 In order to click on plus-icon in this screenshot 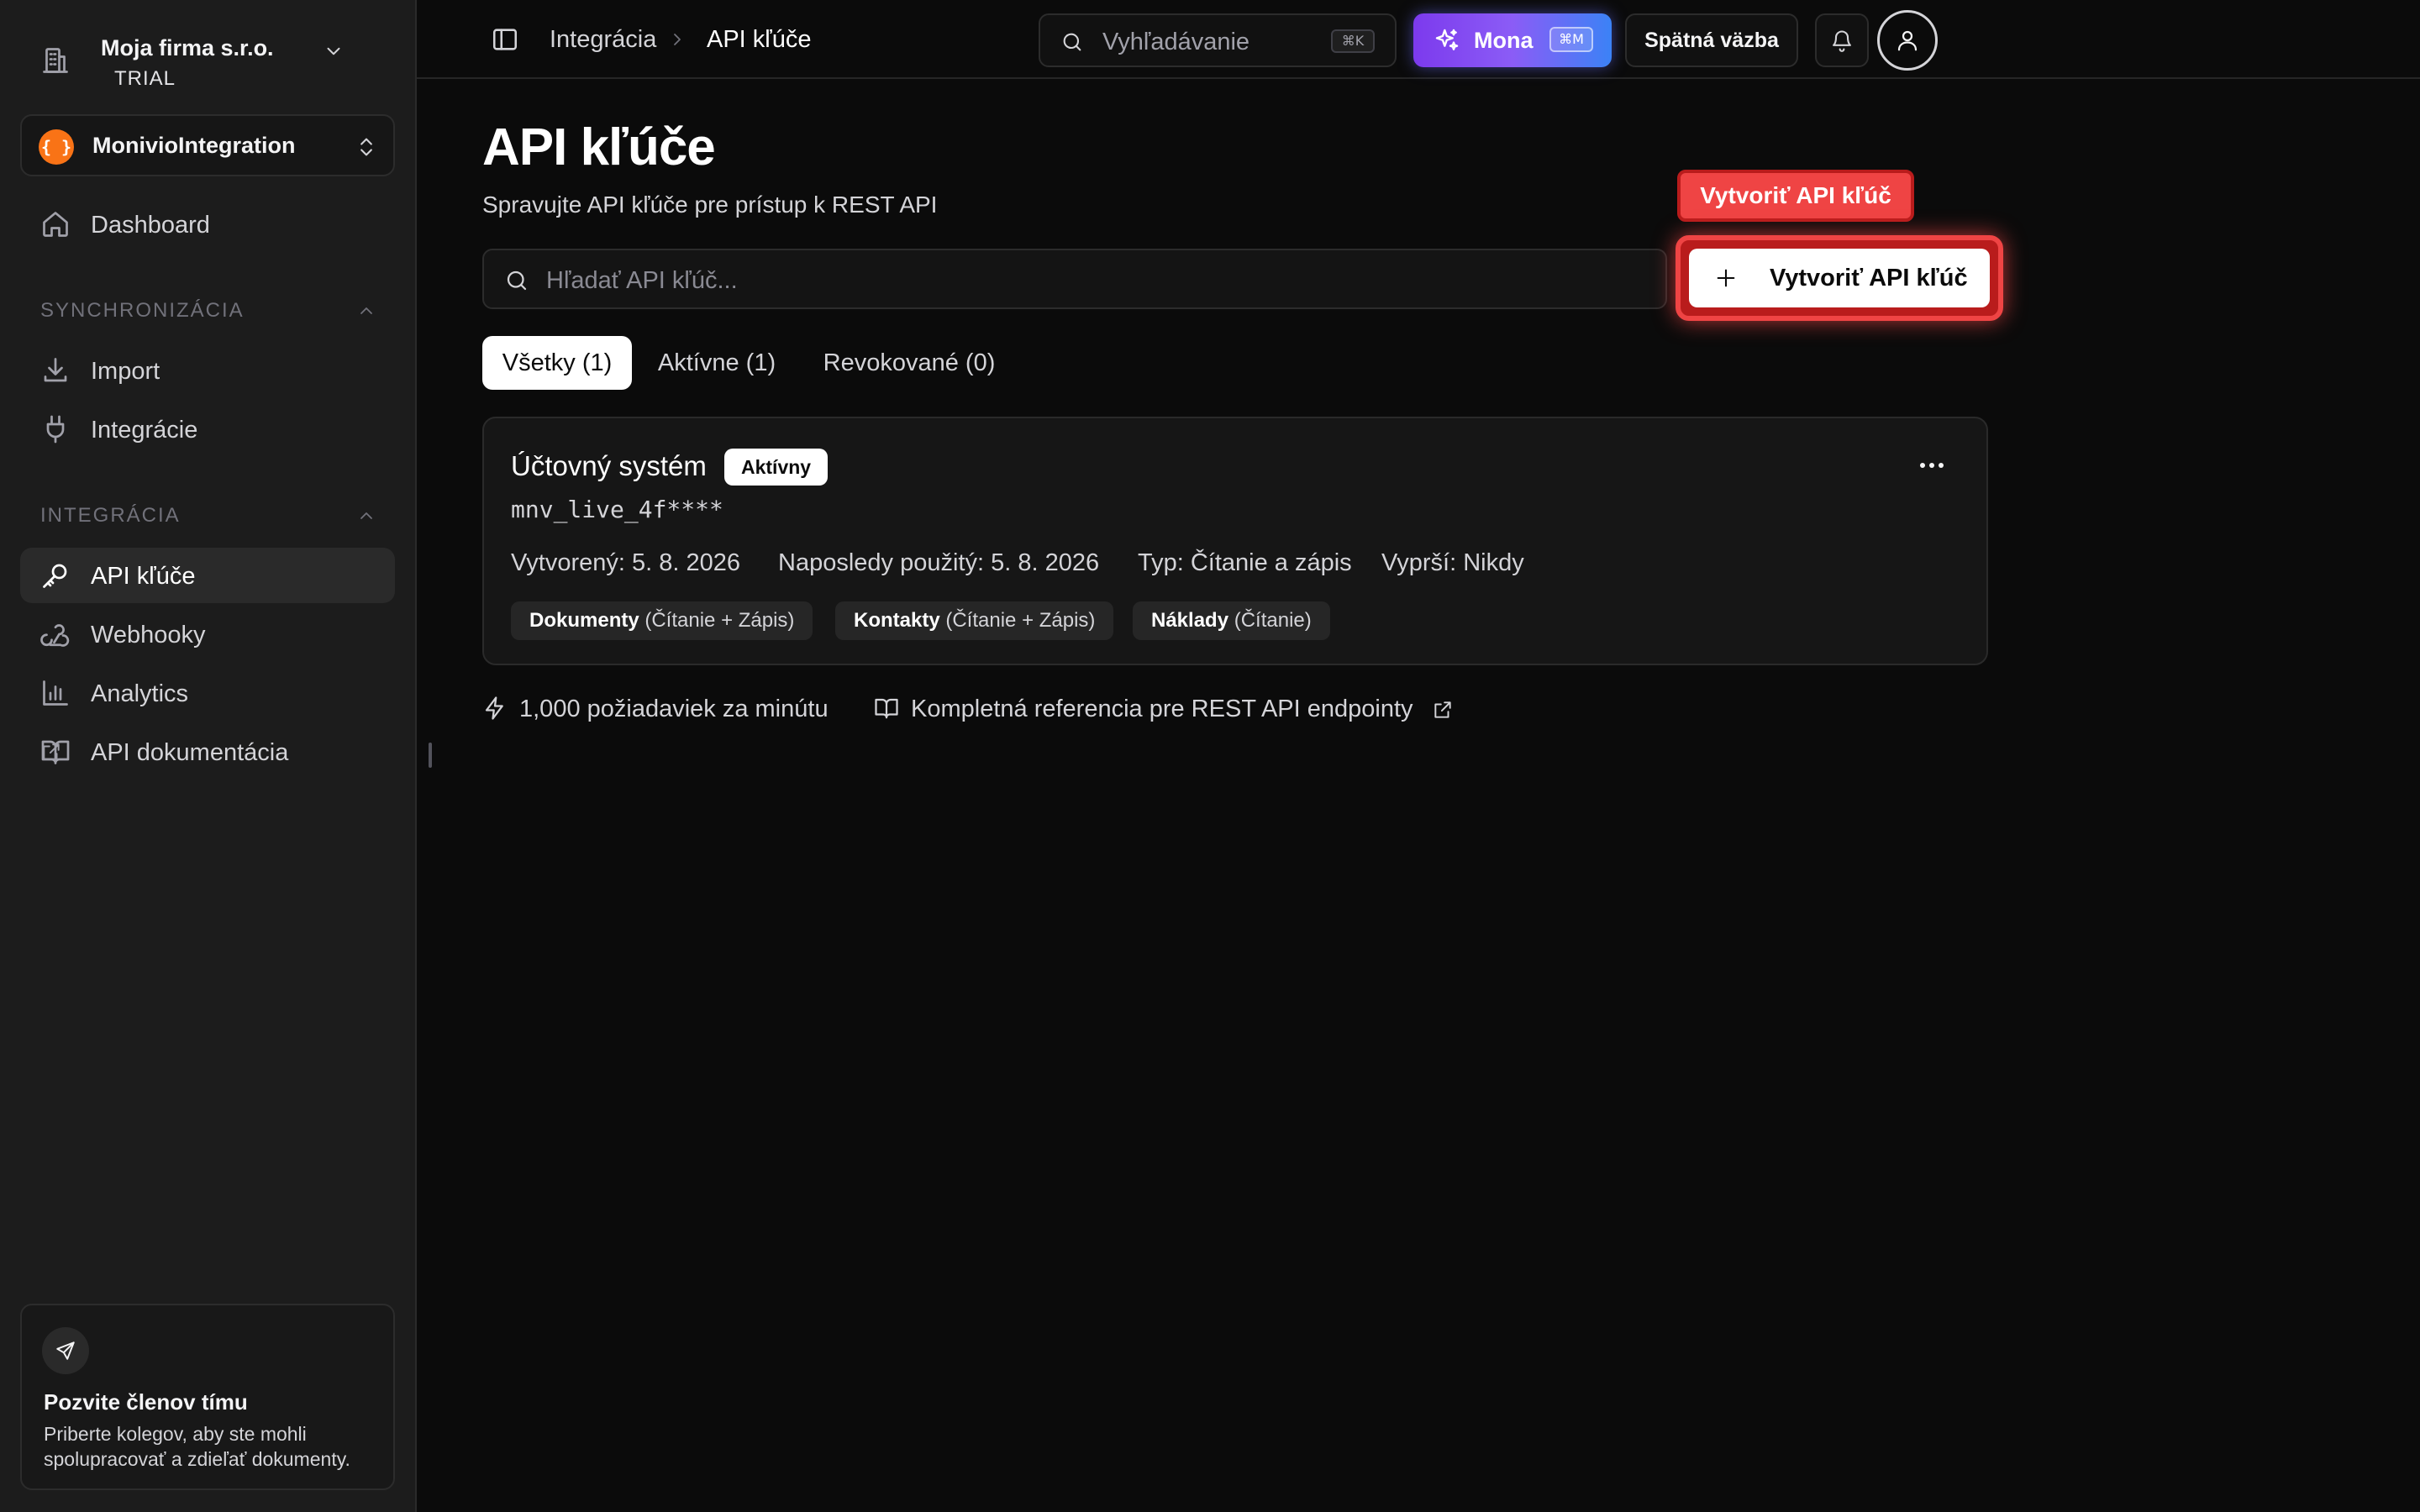, I will do `click(1726, 278)`.